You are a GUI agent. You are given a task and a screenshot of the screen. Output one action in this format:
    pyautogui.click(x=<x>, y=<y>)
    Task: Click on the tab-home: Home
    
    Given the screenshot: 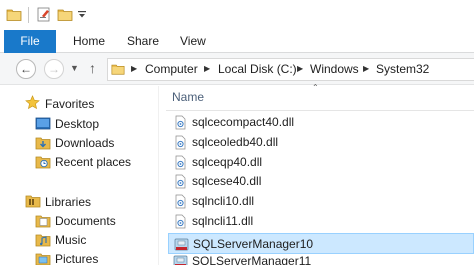 What is the action you would take?
    pyautogui.click(x=89, y=41)
    